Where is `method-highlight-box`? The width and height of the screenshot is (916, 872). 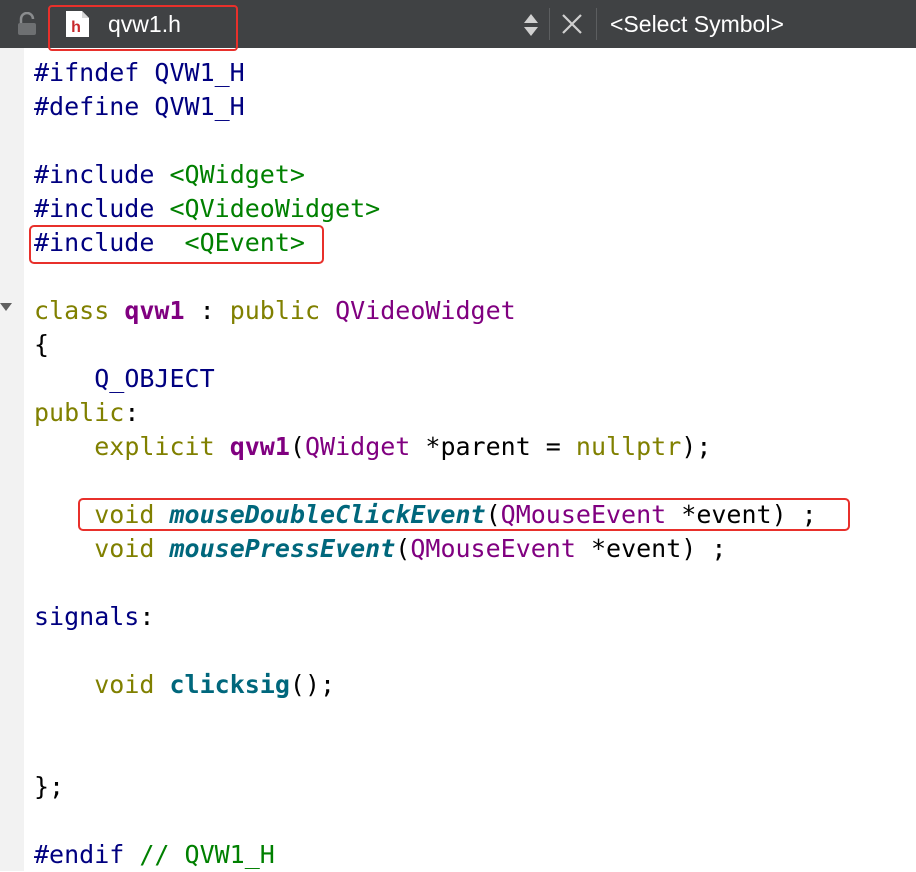
method-highlight-box is located at coordinates (464, 514).